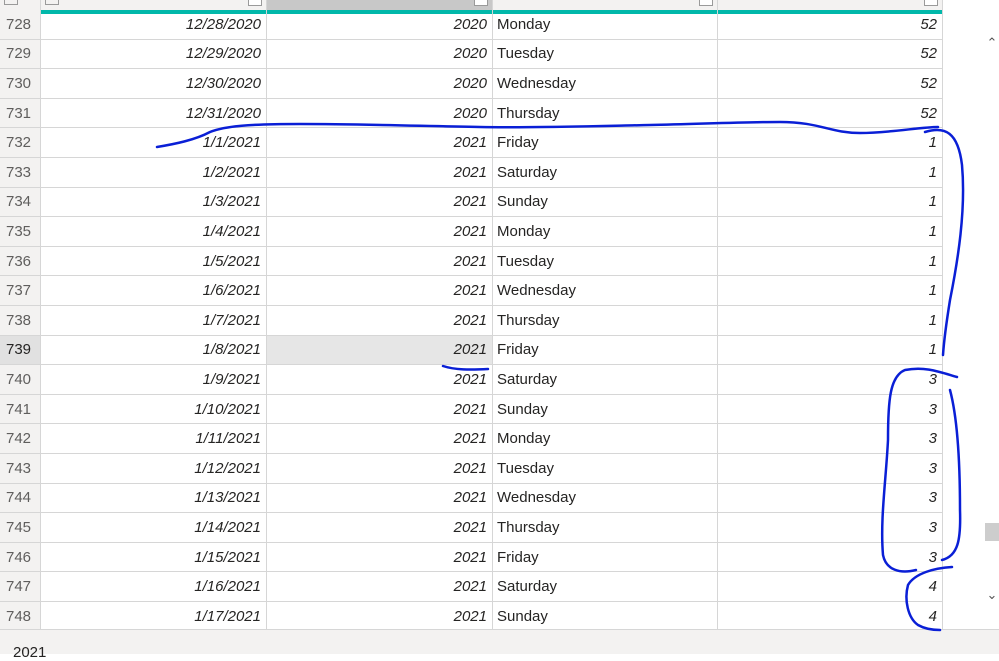 The image size is (999, 661). Describe the element at coordinates (20, 25) in the screenshot. I see `row-number-cell: 728` at that location.